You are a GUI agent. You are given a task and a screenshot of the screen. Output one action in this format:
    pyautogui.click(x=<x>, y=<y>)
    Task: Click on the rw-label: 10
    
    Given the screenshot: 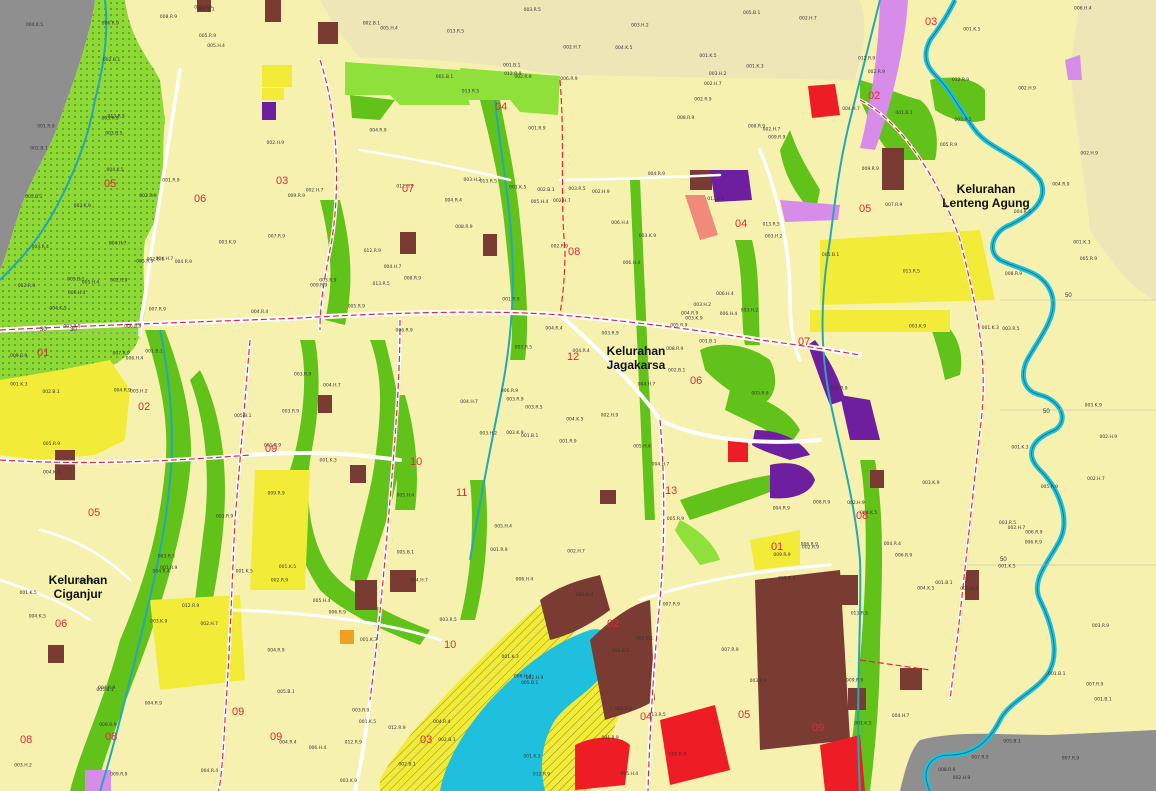 What is the action you would take?
    pyautogui.click(x=416, y=462)
    